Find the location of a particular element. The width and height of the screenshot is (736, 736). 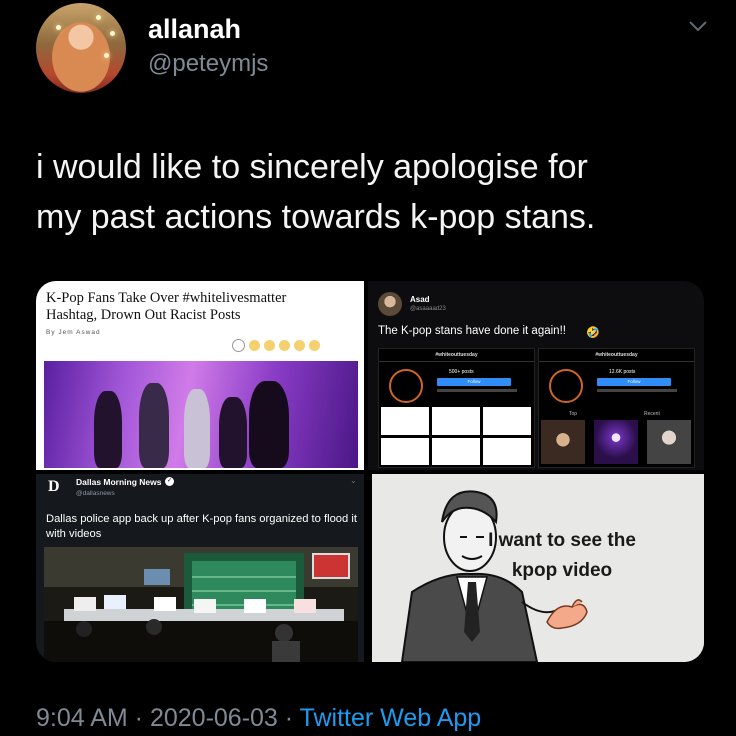

media-meme: I want to see the kpop video is located at coordinates (538, 568).